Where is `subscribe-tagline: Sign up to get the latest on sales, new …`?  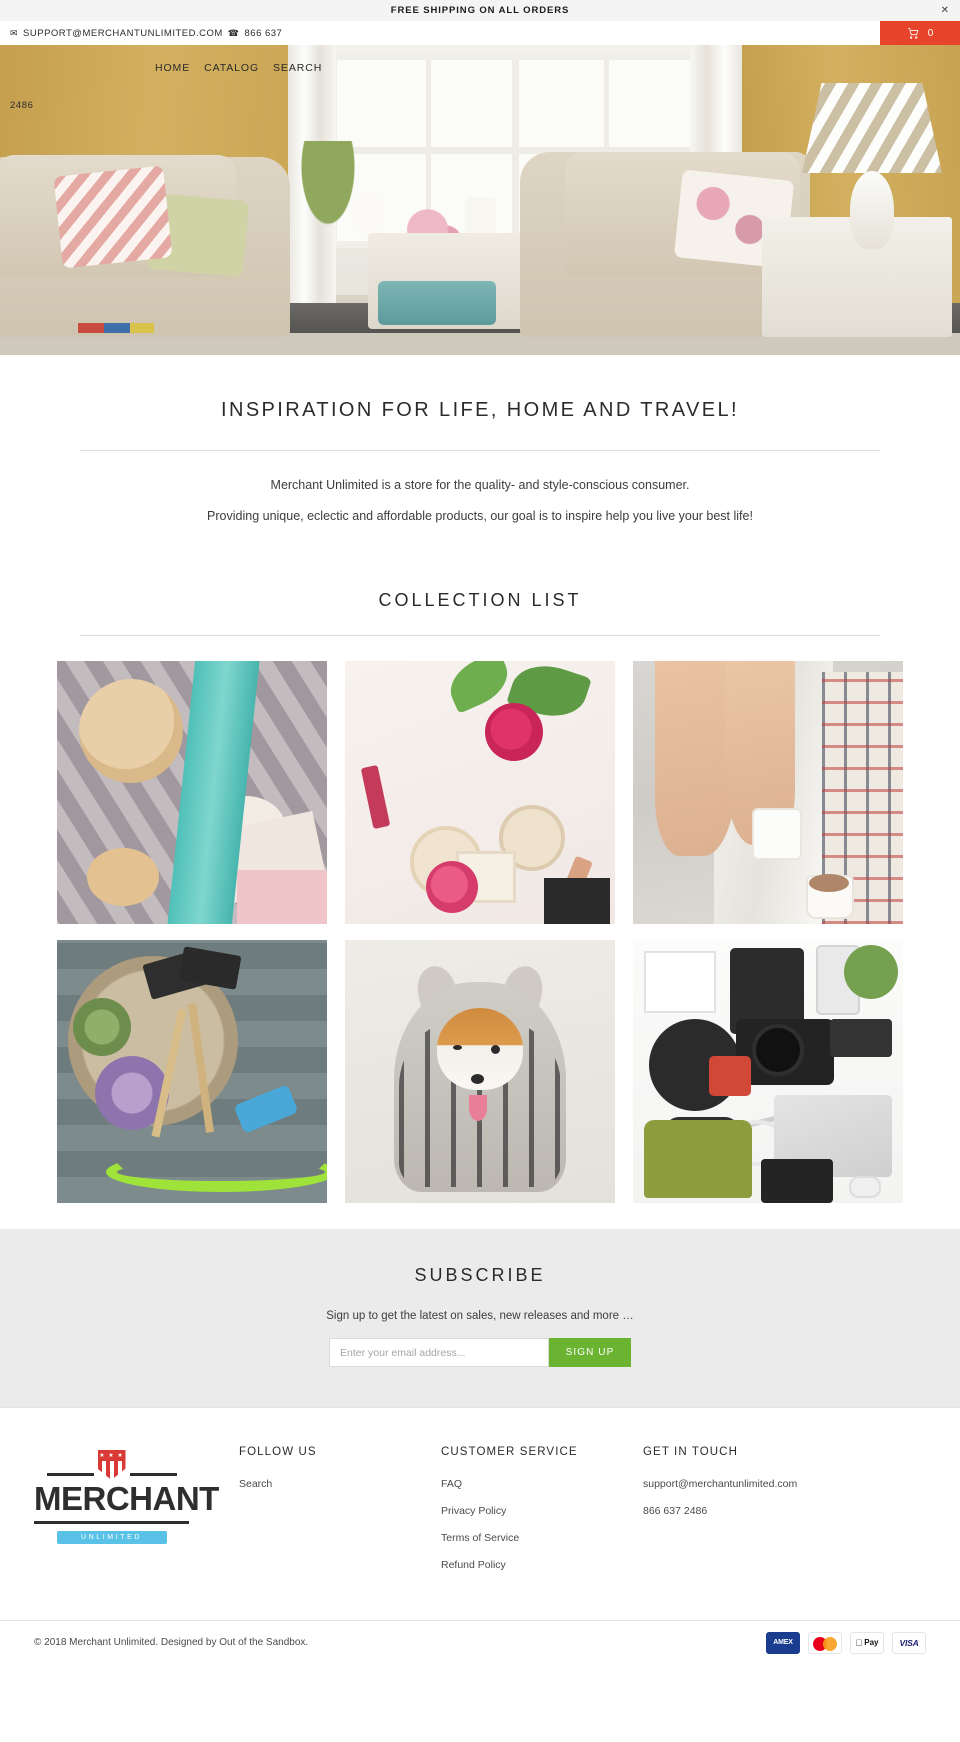
subscribe-tagline: Sign up to get the latest on sales, new … is located at coordinates (480, 1316).